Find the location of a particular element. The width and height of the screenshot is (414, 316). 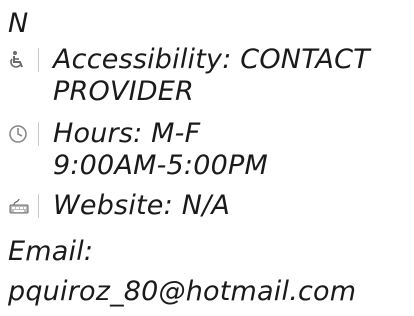

hours-row: Hours: M-F 9:00AM-5:00PM is located at coordinates (138, 150).